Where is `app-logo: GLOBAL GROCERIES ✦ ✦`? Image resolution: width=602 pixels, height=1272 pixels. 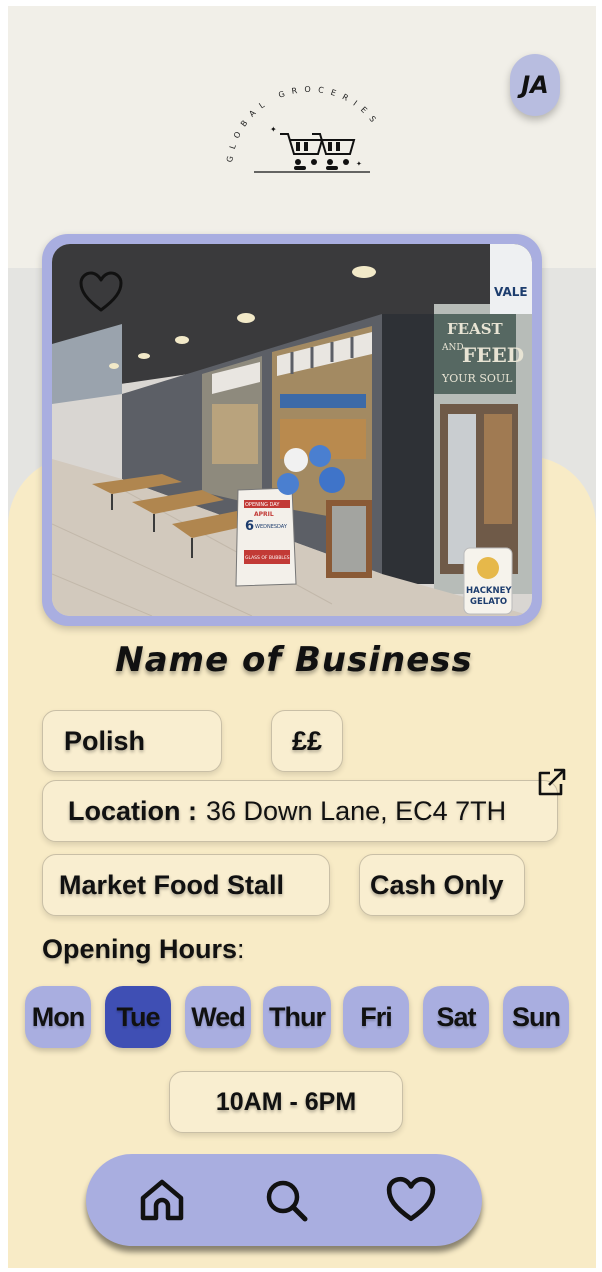
app-logo: GLOBAL GROCERIES ✦ ✦ is located at coordinates (310, 134).